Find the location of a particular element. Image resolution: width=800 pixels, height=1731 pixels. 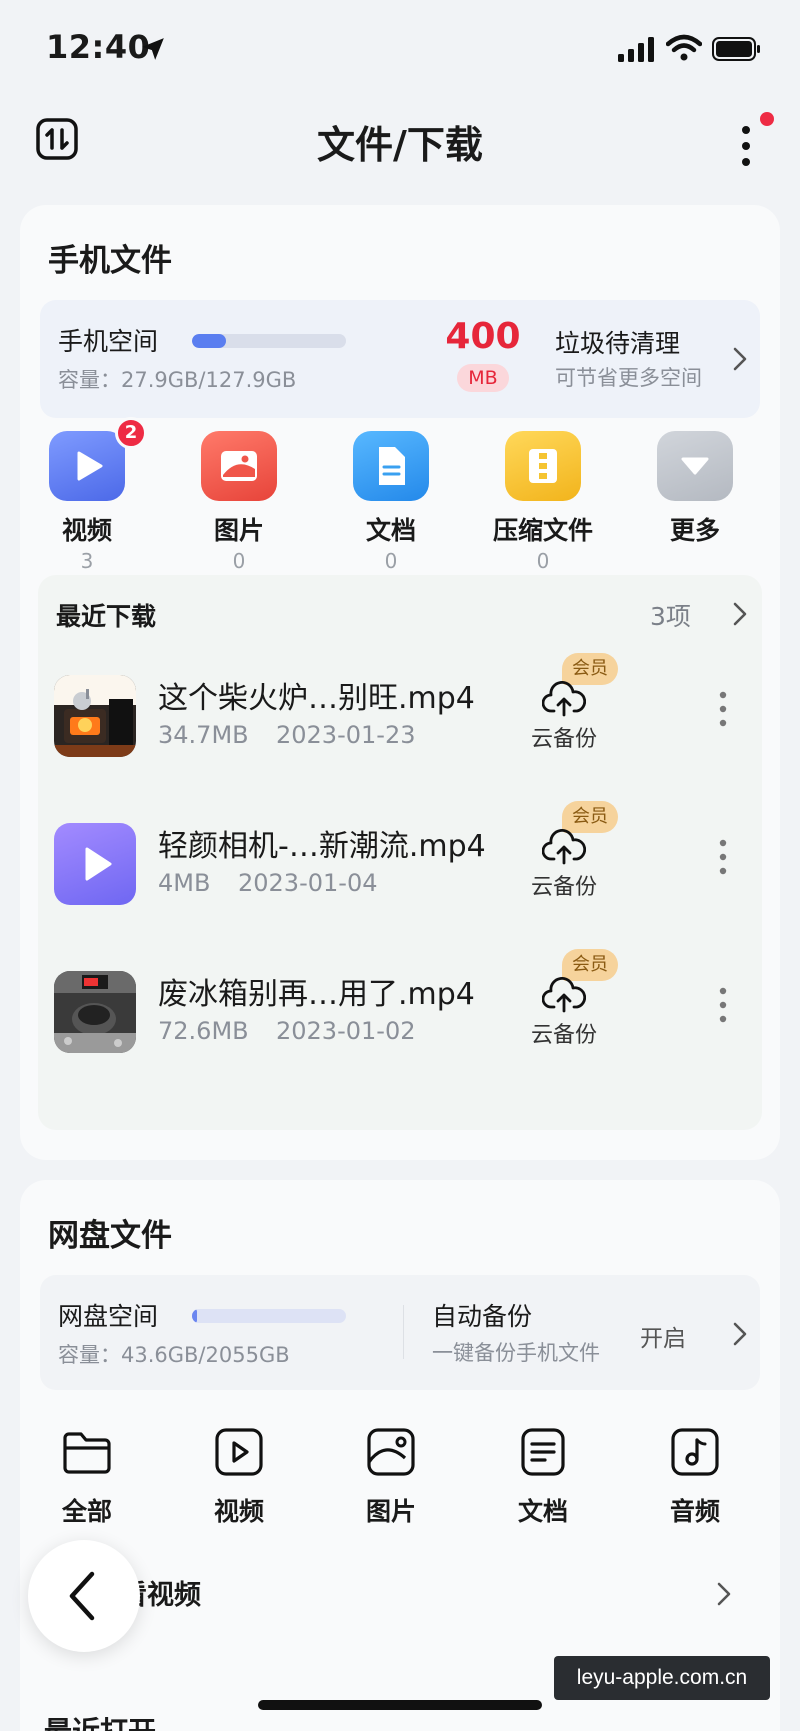

phone-files-title: 手机文件 is located at coordinates (110, 261).